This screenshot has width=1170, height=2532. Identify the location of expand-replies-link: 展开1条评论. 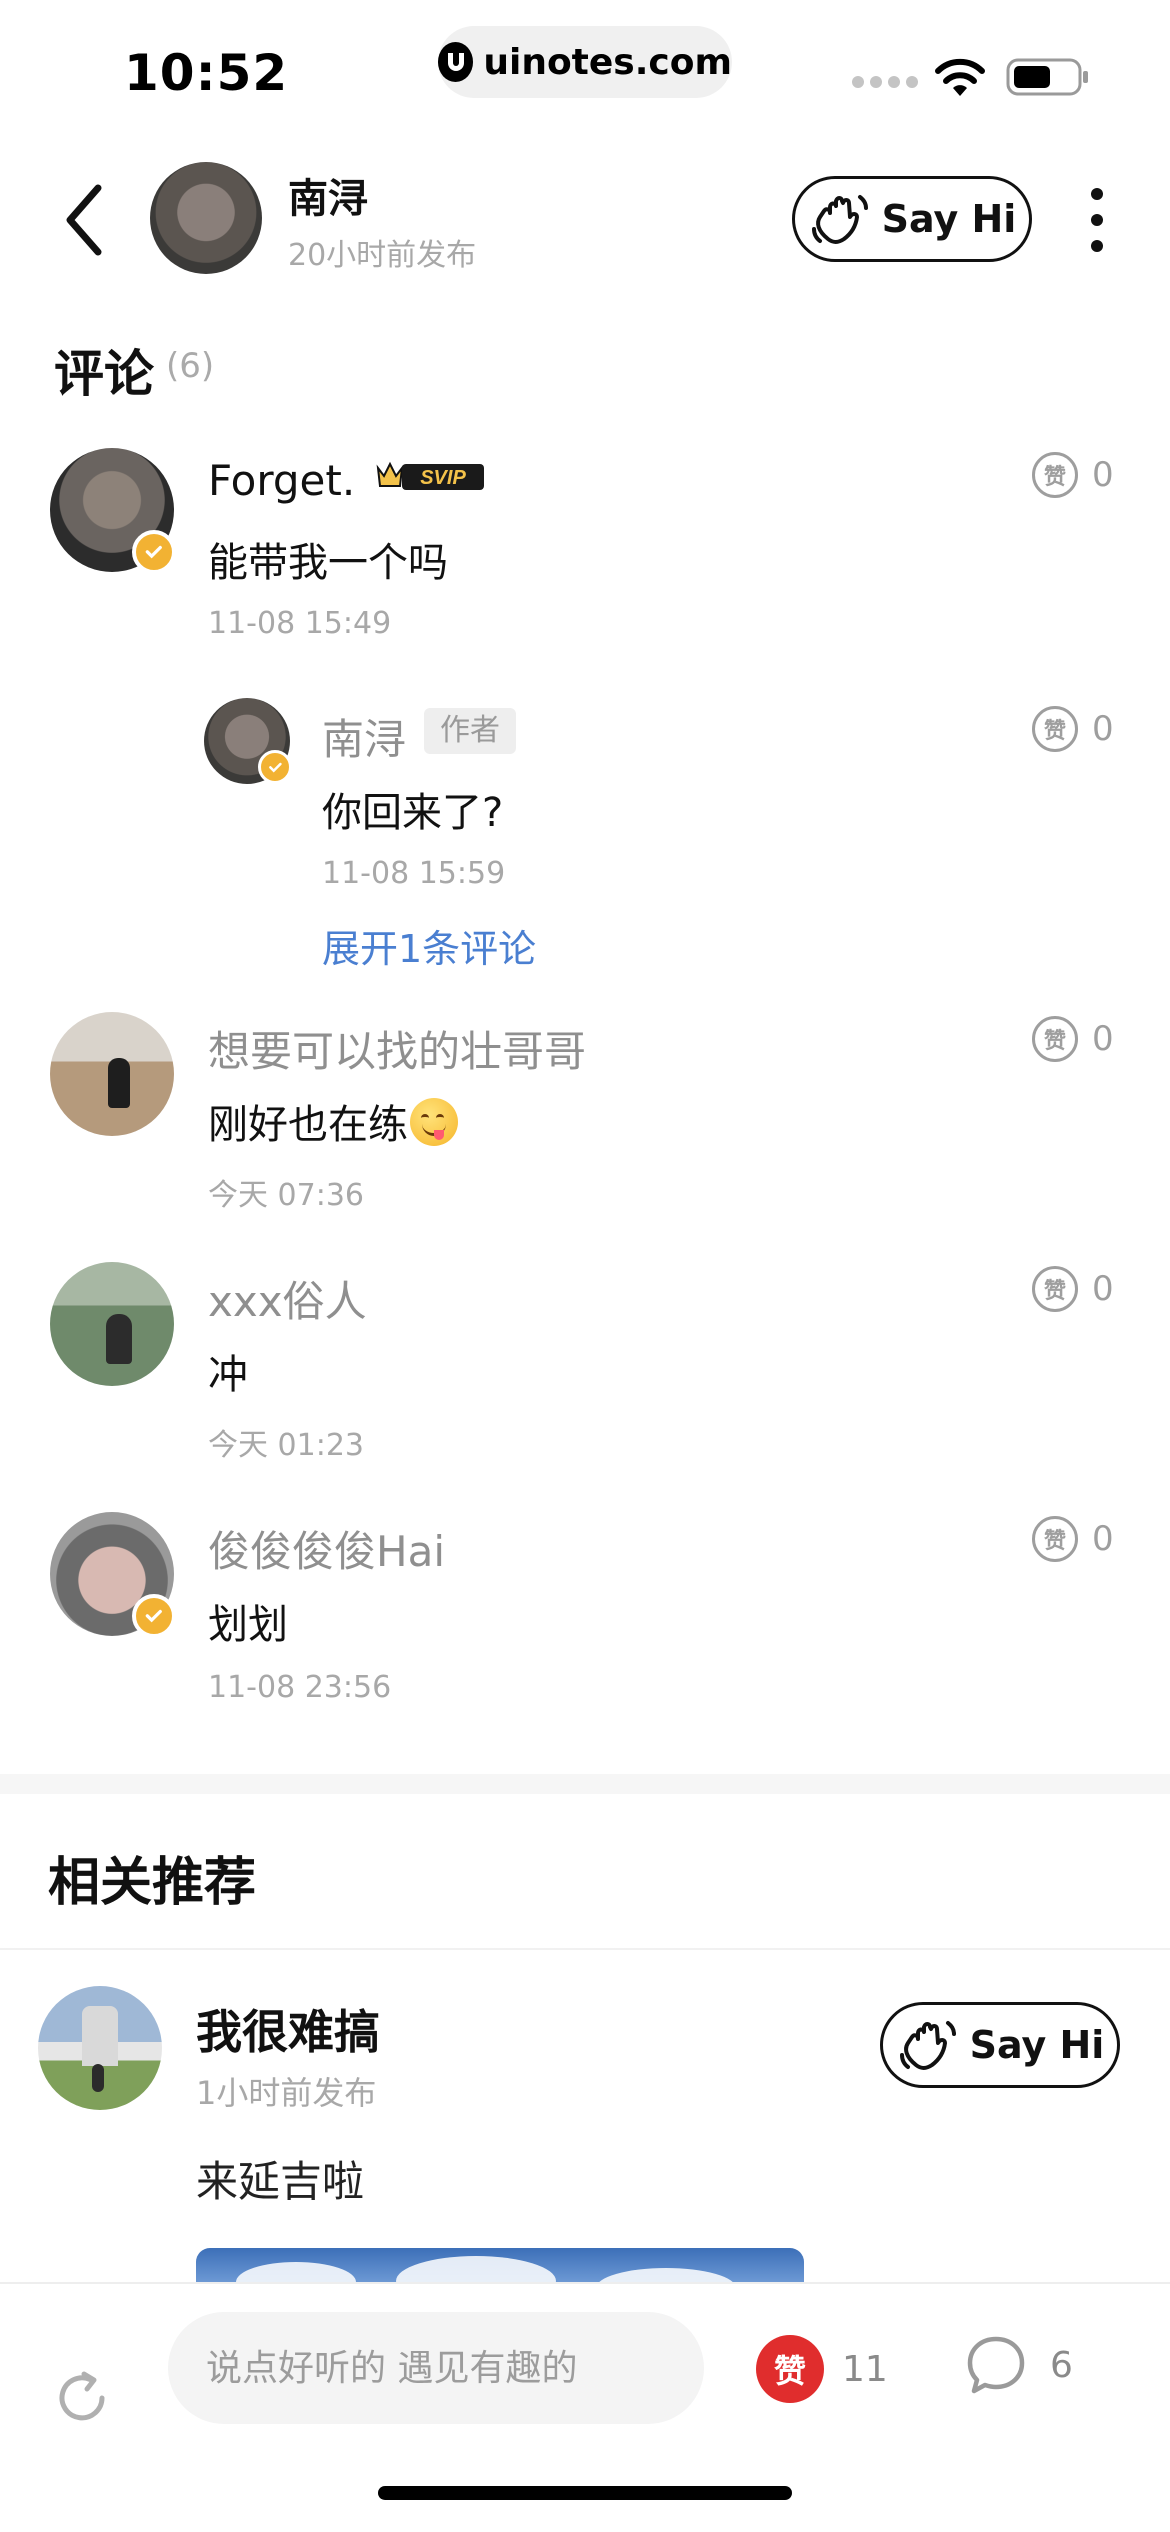
(429, 945).